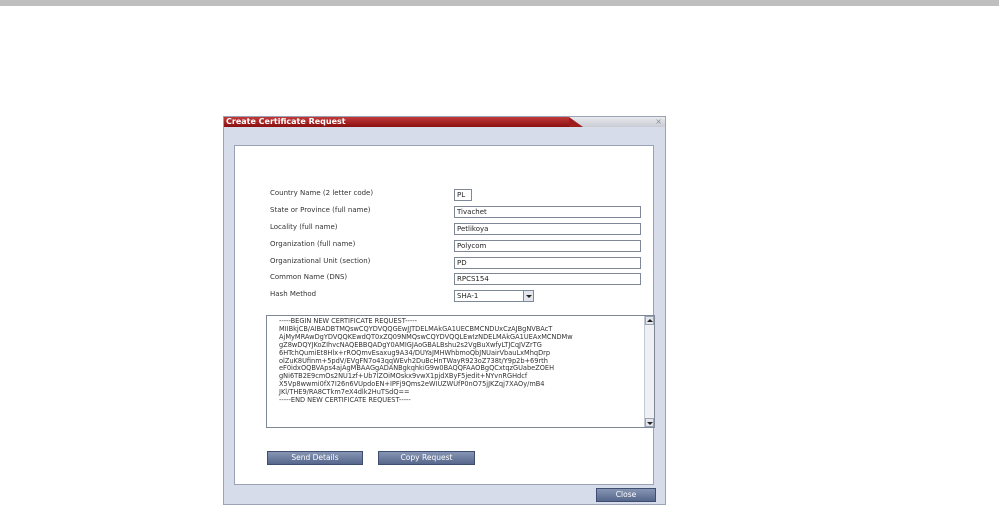 This screenshot has width=999, height=505. I want to click on chevron-down-icon, so click(528, 296).